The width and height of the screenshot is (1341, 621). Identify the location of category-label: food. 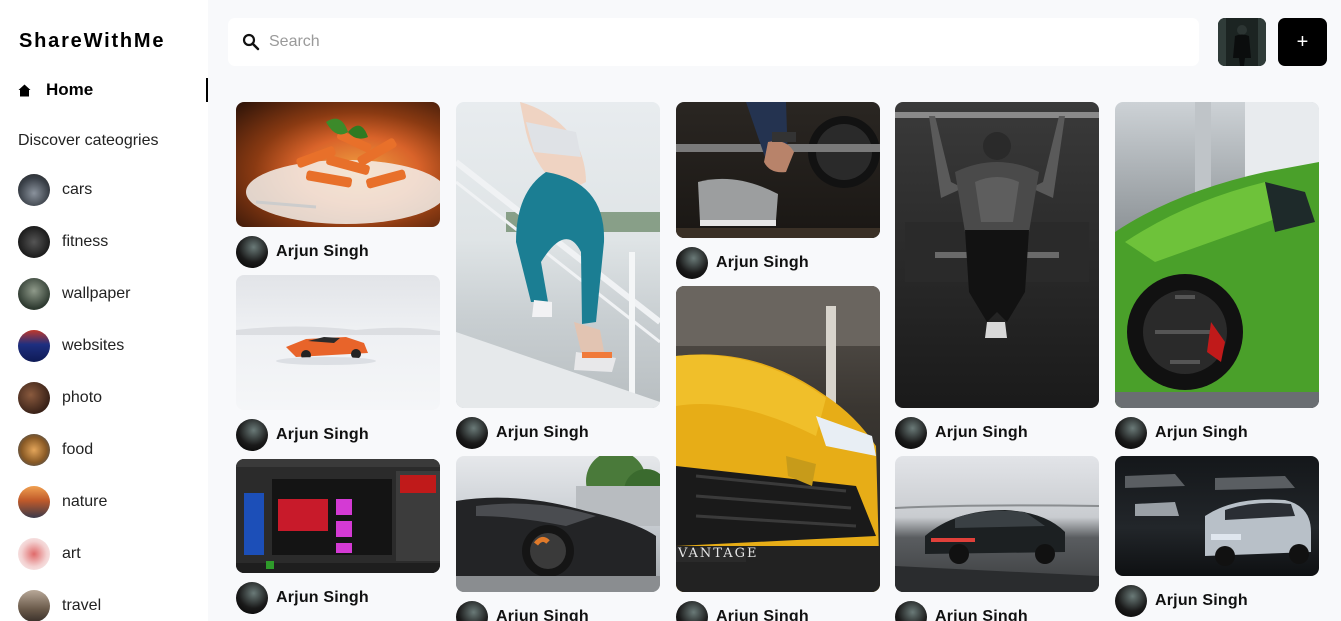
(78, 449).